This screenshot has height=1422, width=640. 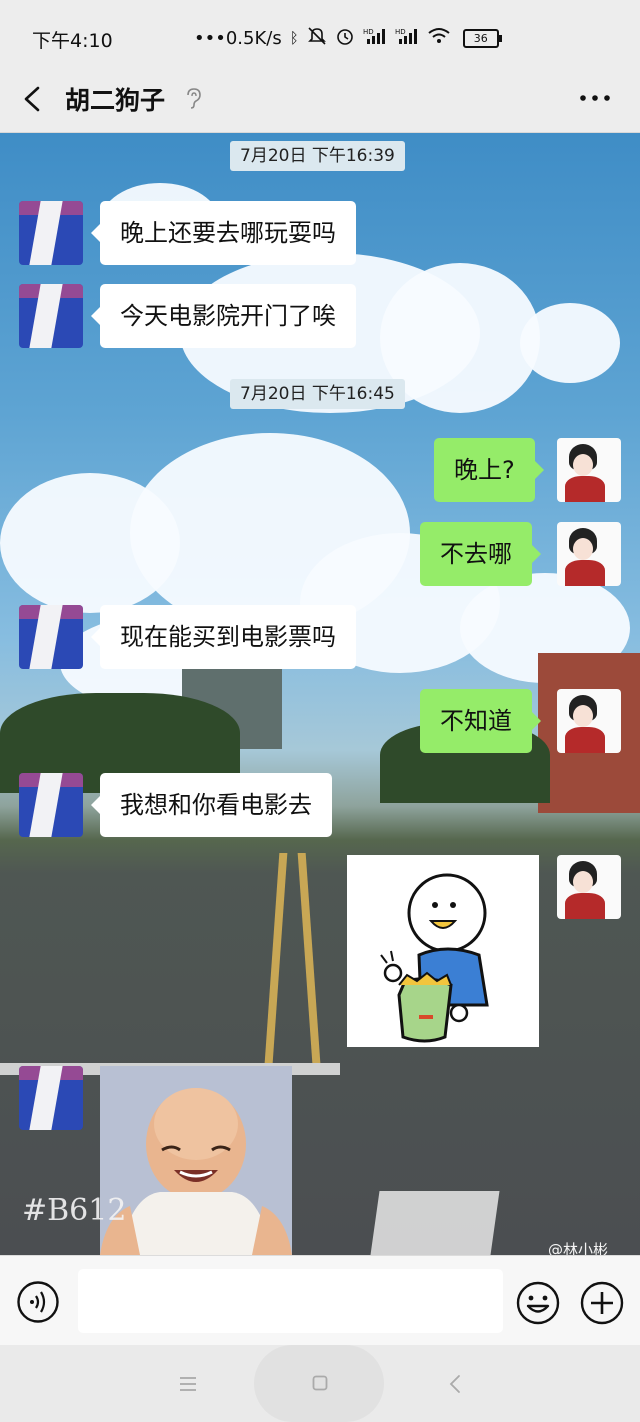 I want to click on sent-message: 晚上?, so click(x=489, y=470).